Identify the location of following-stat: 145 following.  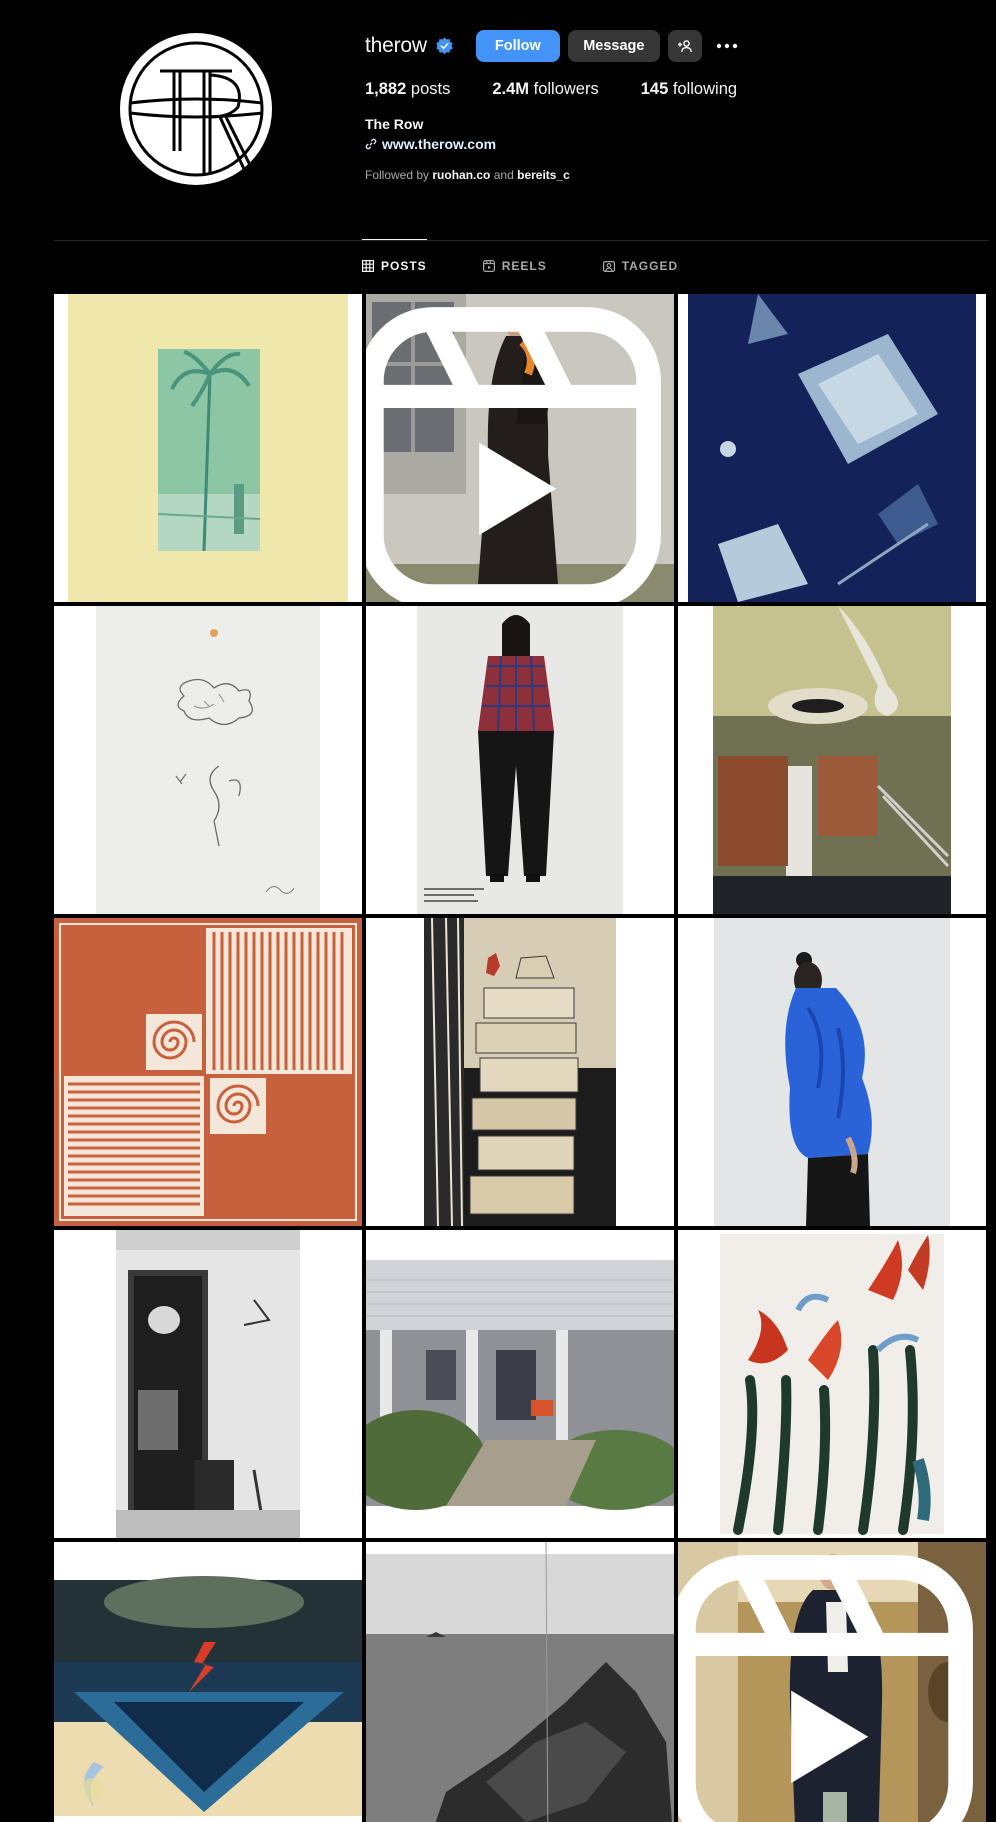
(689, 89).